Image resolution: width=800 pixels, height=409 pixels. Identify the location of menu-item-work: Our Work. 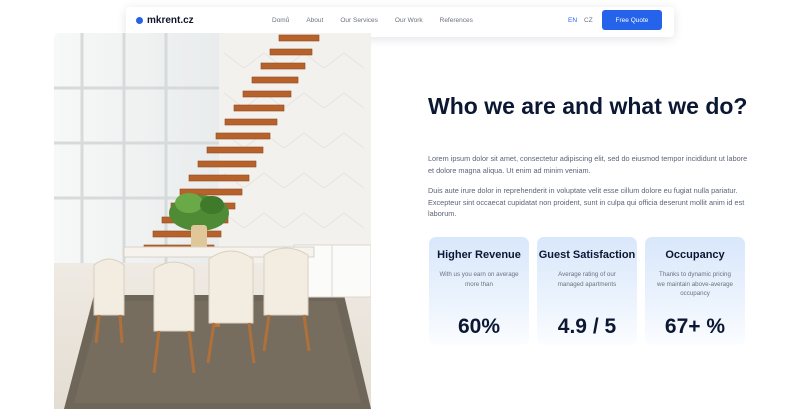
(409, 20).